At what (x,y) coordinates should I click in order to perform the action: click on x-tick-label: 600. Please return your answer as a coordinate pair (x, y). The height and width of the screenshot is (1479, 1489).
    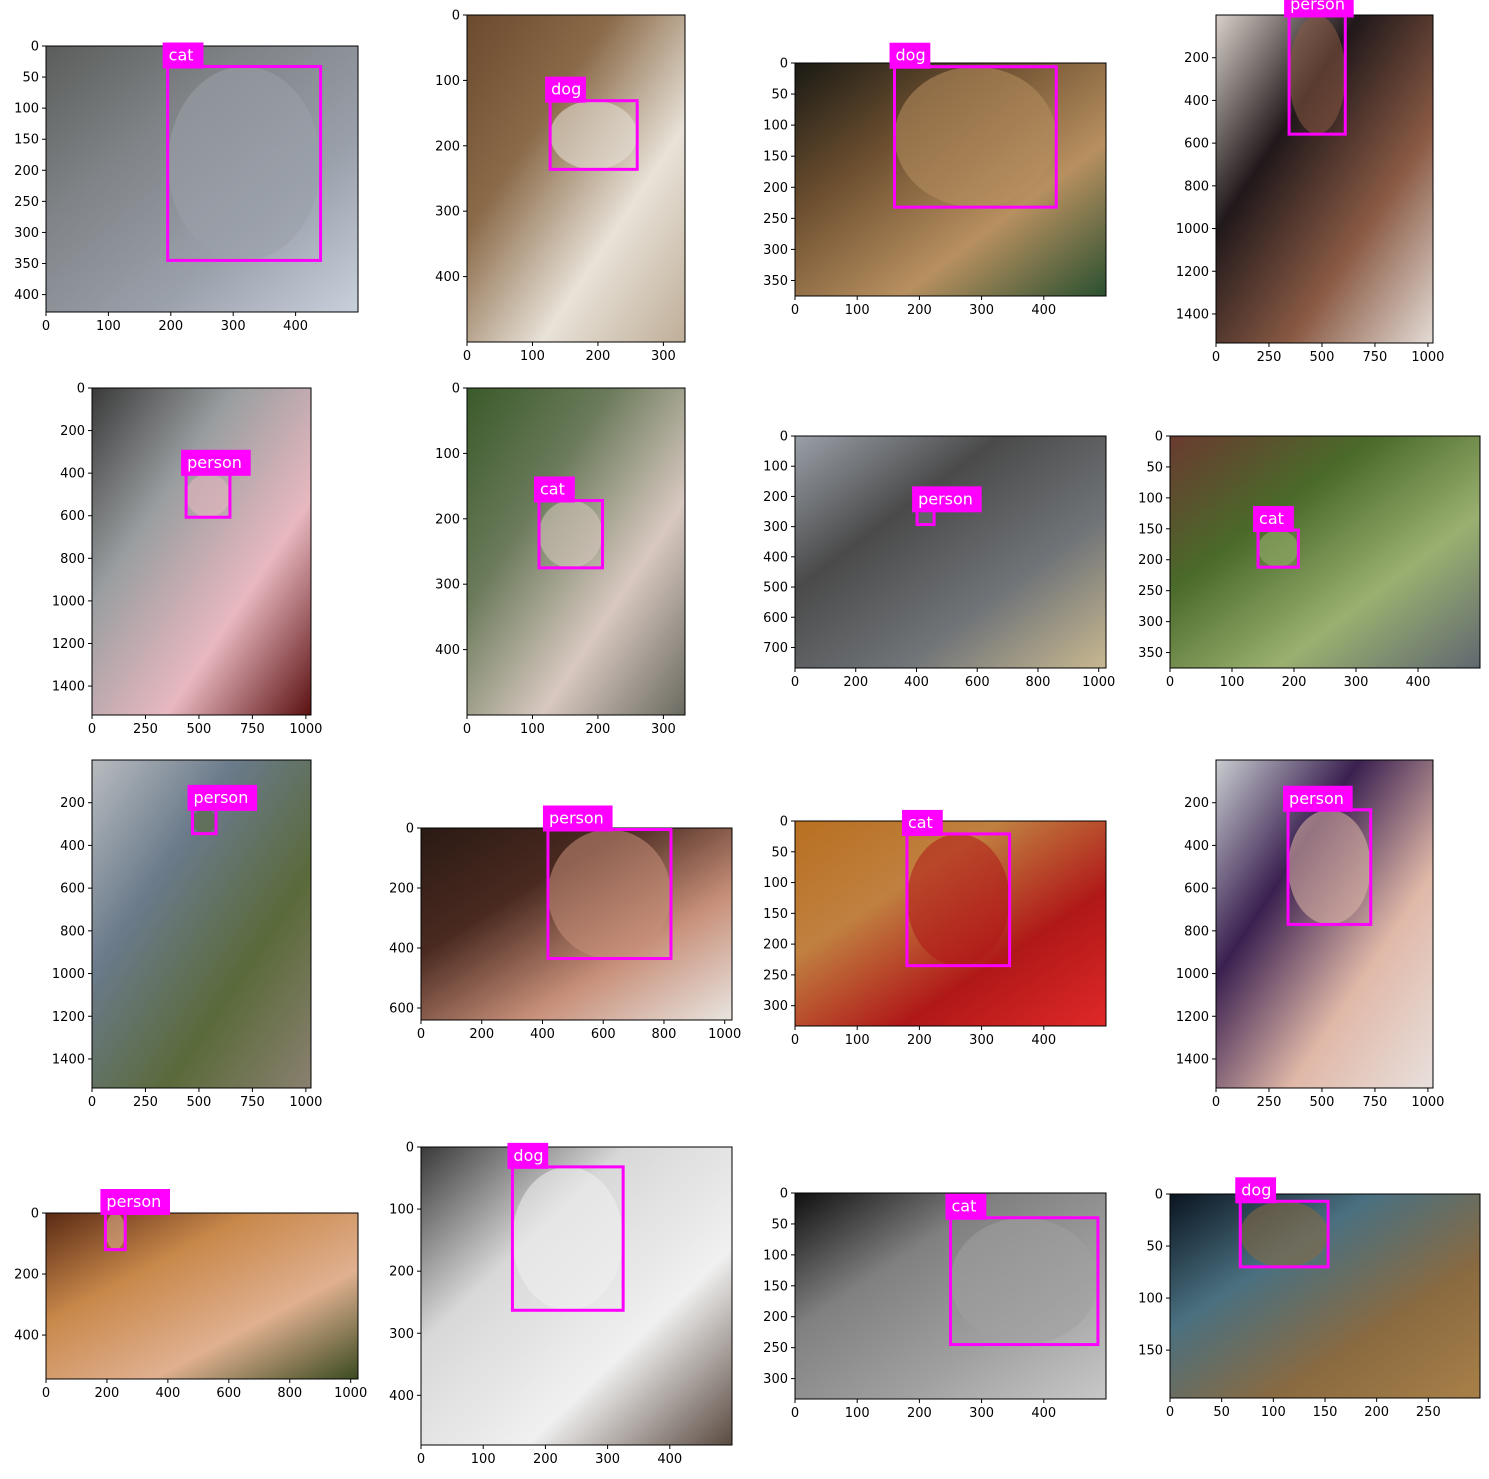
    Looking at the image, I should click on (977, 682).